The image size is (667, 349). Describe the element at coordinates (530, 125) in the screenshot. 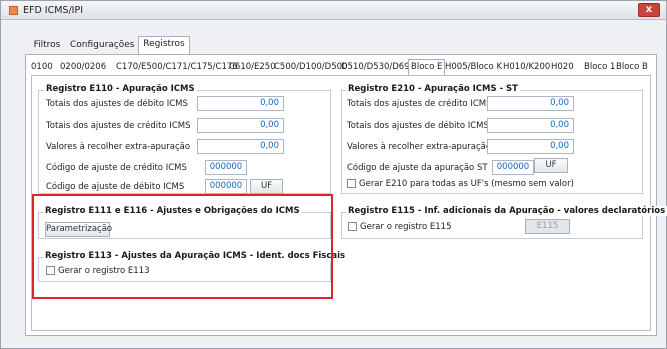

I see `e210-debitos-input: 0,00` at that location.